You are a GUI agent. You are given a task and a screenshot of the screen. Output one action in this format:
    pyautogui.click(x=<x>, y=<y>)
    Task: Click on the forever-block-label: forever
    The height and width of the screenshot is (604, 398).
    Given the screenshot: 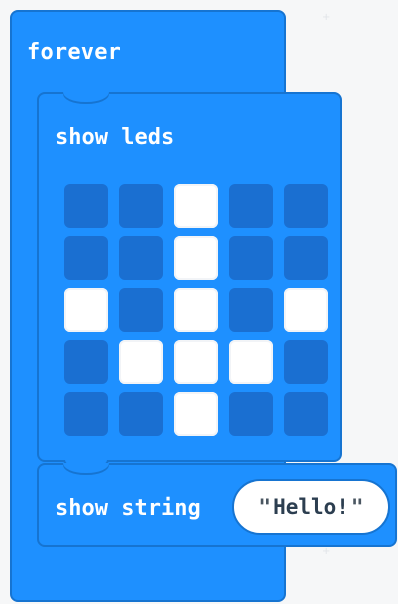 What is the action you would take?
    pyautogui.click(x=74, y=52)
    